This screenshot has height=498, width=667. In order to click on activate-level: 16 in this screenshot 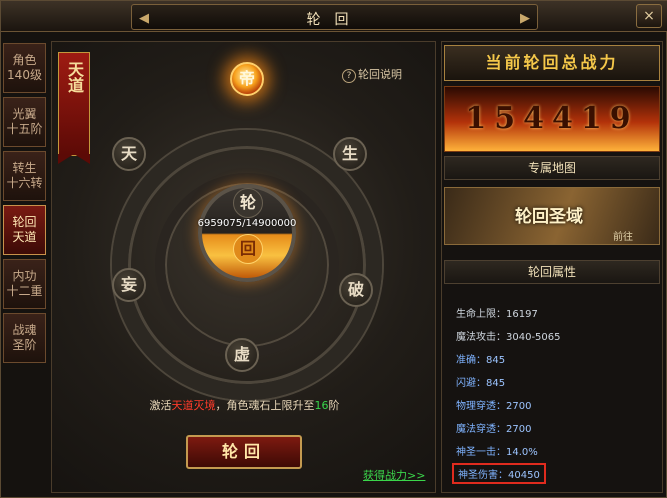, I will do `click(321, 405)`.